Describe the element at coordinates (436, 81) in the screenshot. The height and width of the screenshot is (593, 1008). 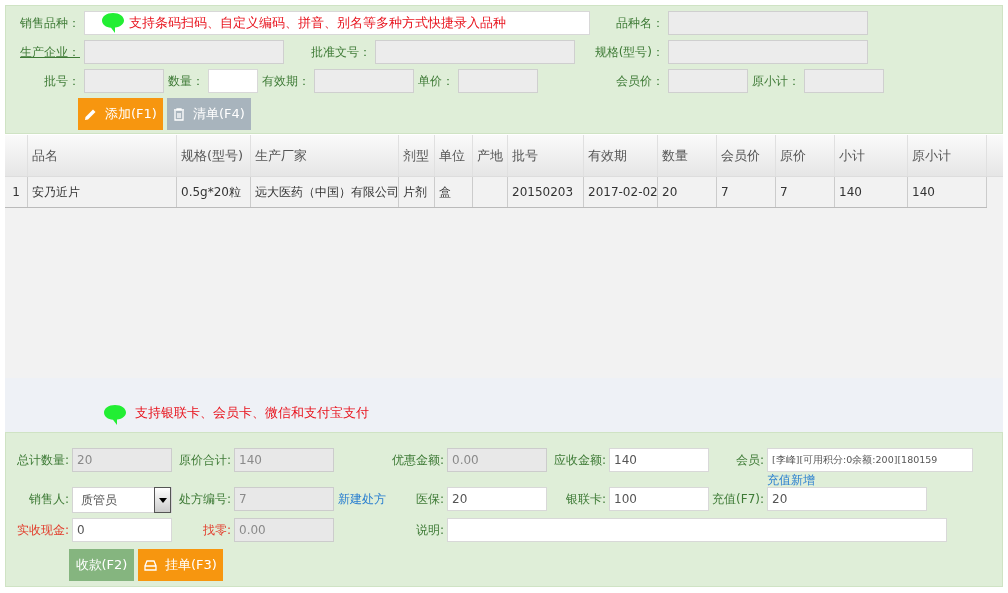
I see `field-label: 单价：` at that location.